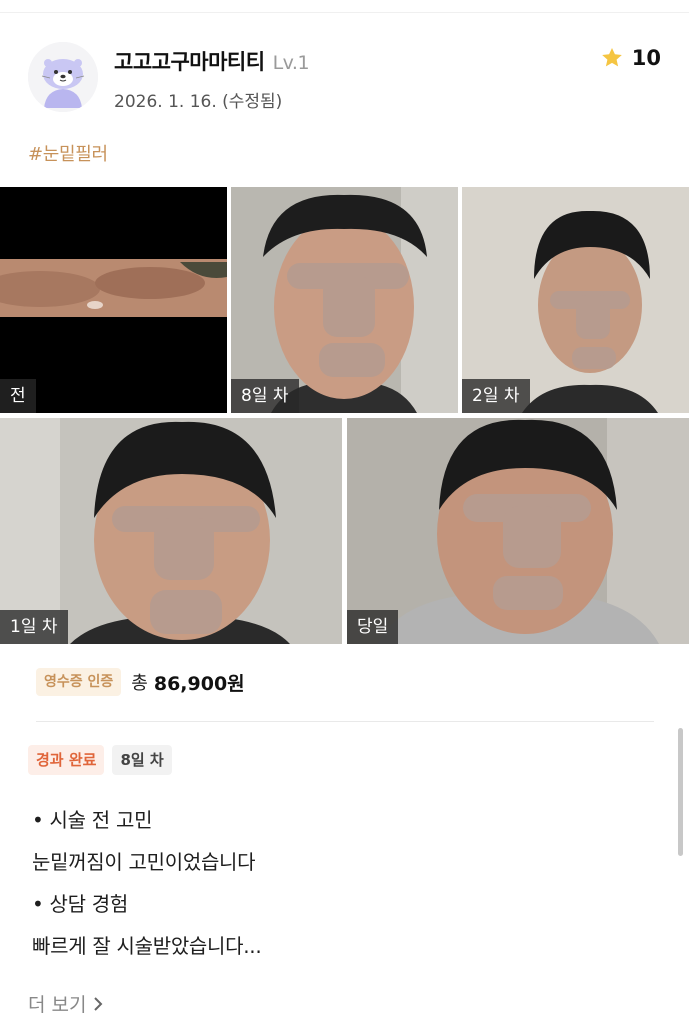  I want to click on hashtag: #눈밑필러, so click(68, 153).